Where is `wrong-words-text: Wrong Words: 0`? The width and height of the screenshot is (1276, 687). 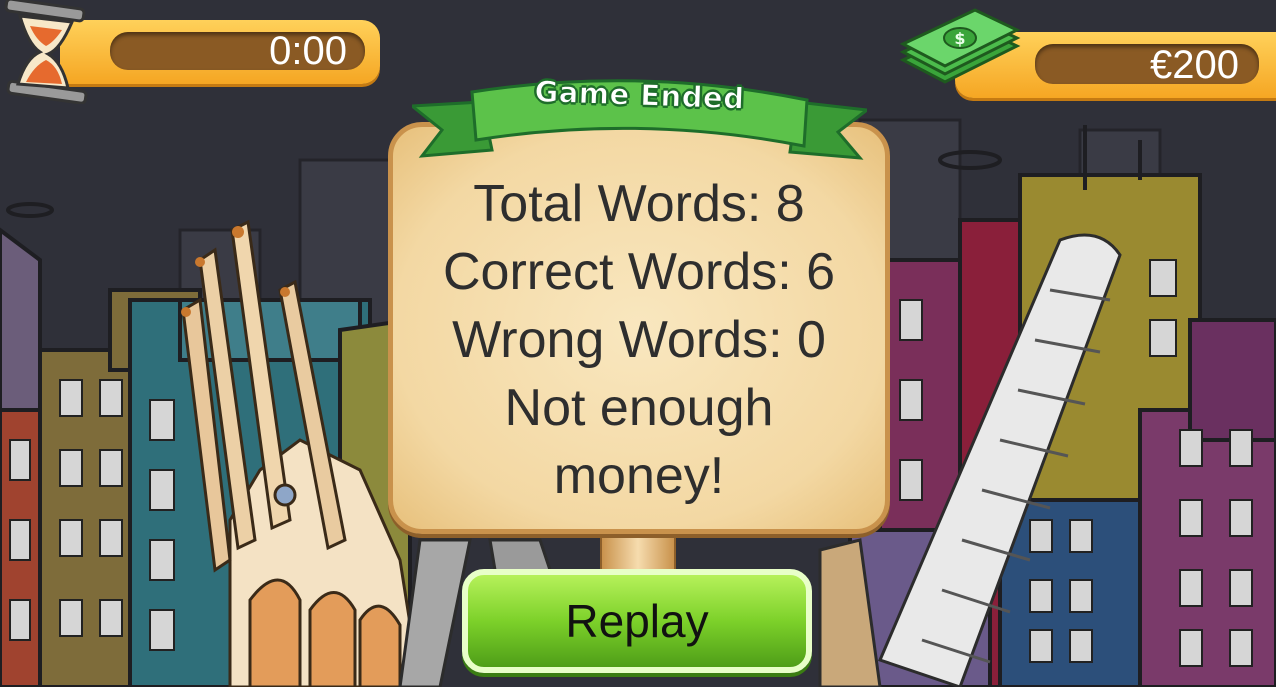 wrong-words-text: Wrong Words: 0 is located at coordinates (639, 340).